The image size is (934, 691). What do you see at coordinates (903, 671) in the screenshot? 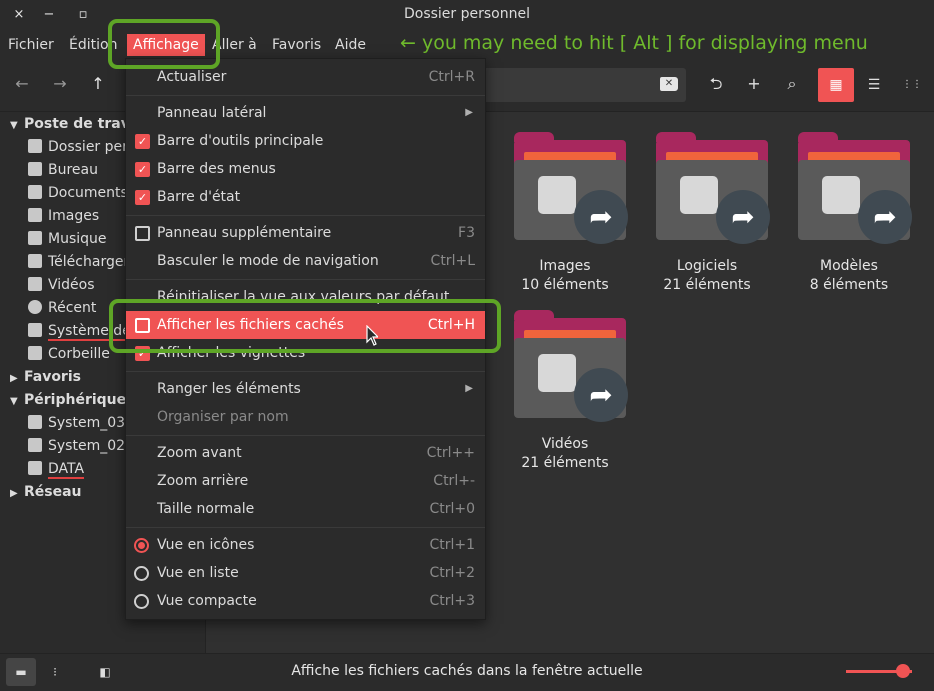
I see `zoom-slider-knob` at bounding box center [903, 671].